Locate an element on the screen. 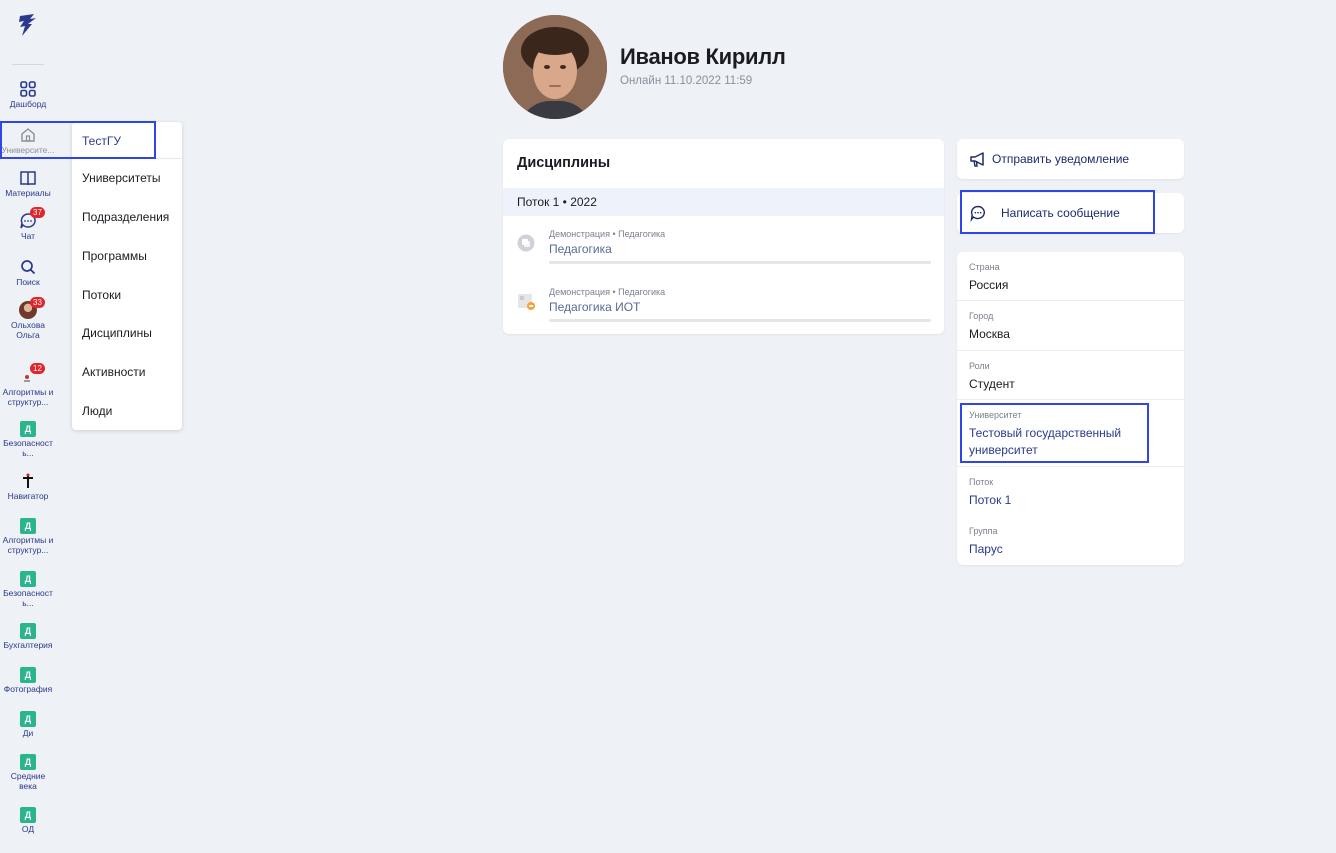  dropdown-item-people: Люди is located at coordinates (97, 411).